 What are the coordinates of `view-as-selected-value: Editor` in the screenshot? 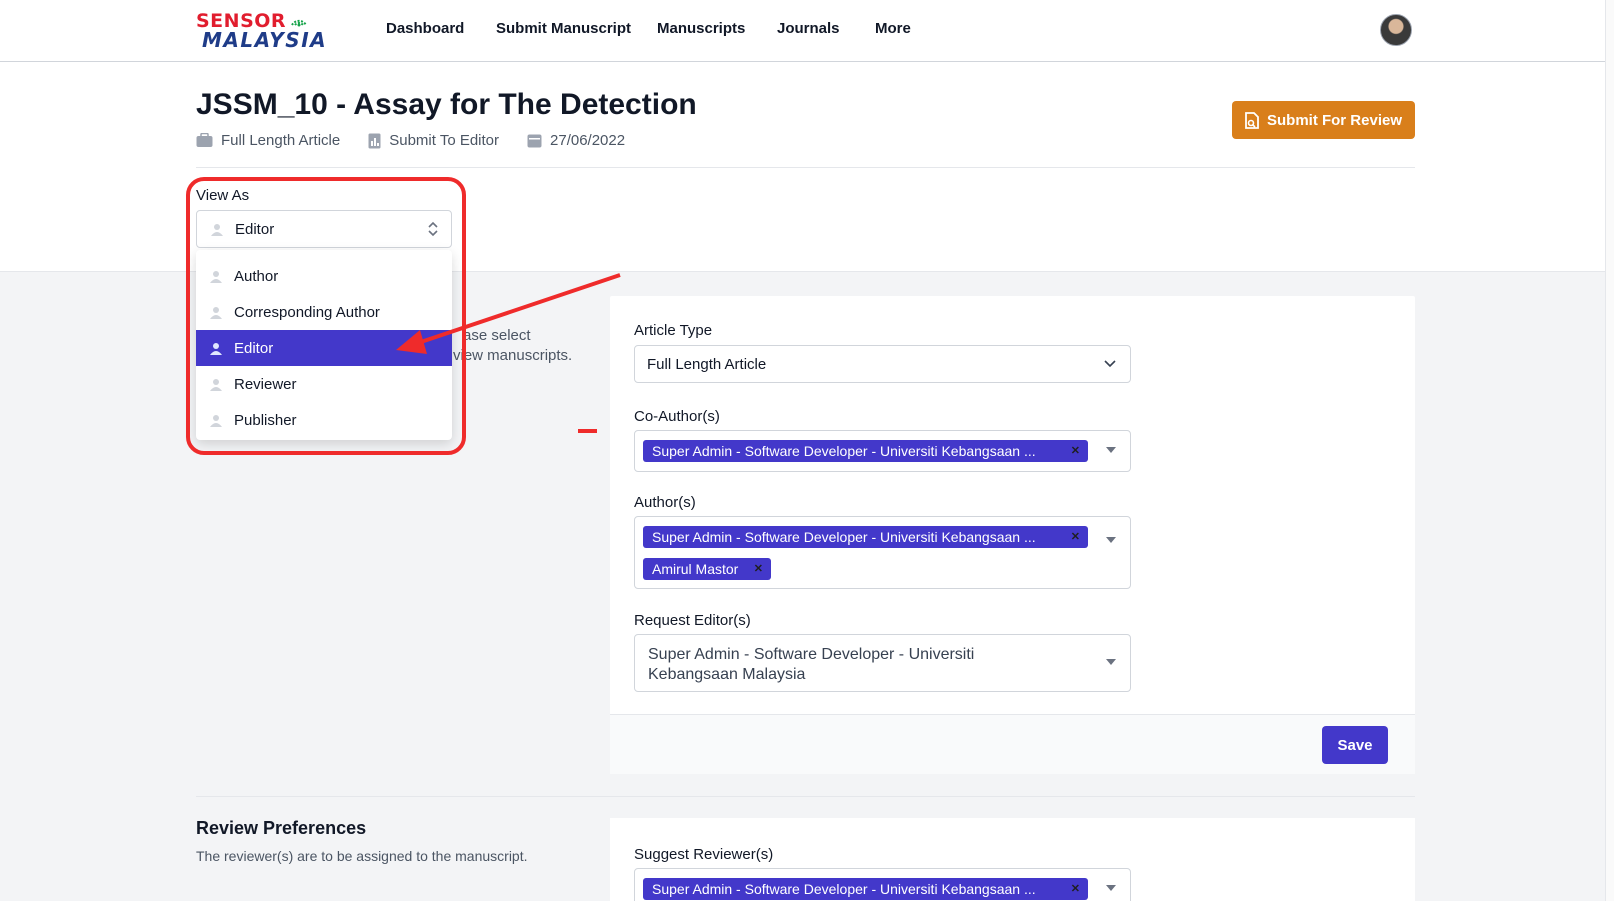 It's located at (255, 229).